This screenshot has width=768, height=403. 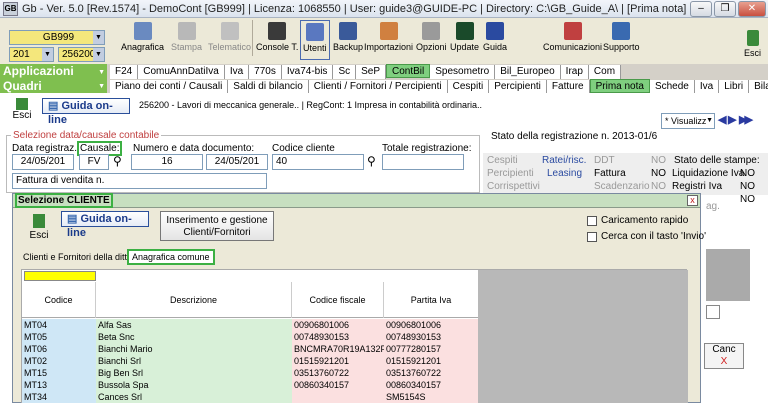 I want to click on menu-item-f24: F24, so click(x=124, y=72).